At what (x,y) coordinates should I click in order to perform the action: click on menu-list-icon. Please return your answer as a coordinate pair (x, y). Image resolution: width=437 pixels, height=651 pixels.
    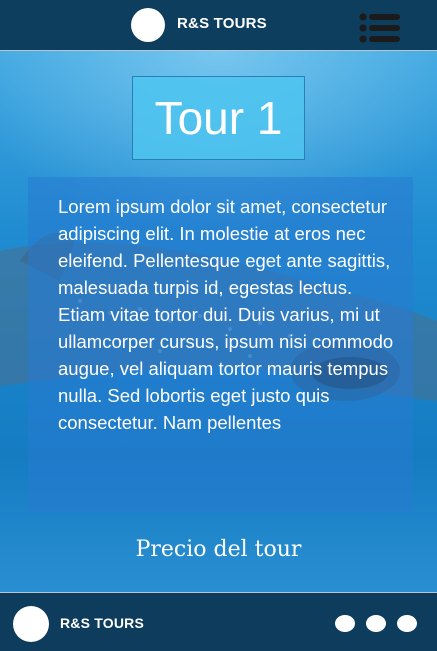
    Looking at the image, I should click on (380, 28).